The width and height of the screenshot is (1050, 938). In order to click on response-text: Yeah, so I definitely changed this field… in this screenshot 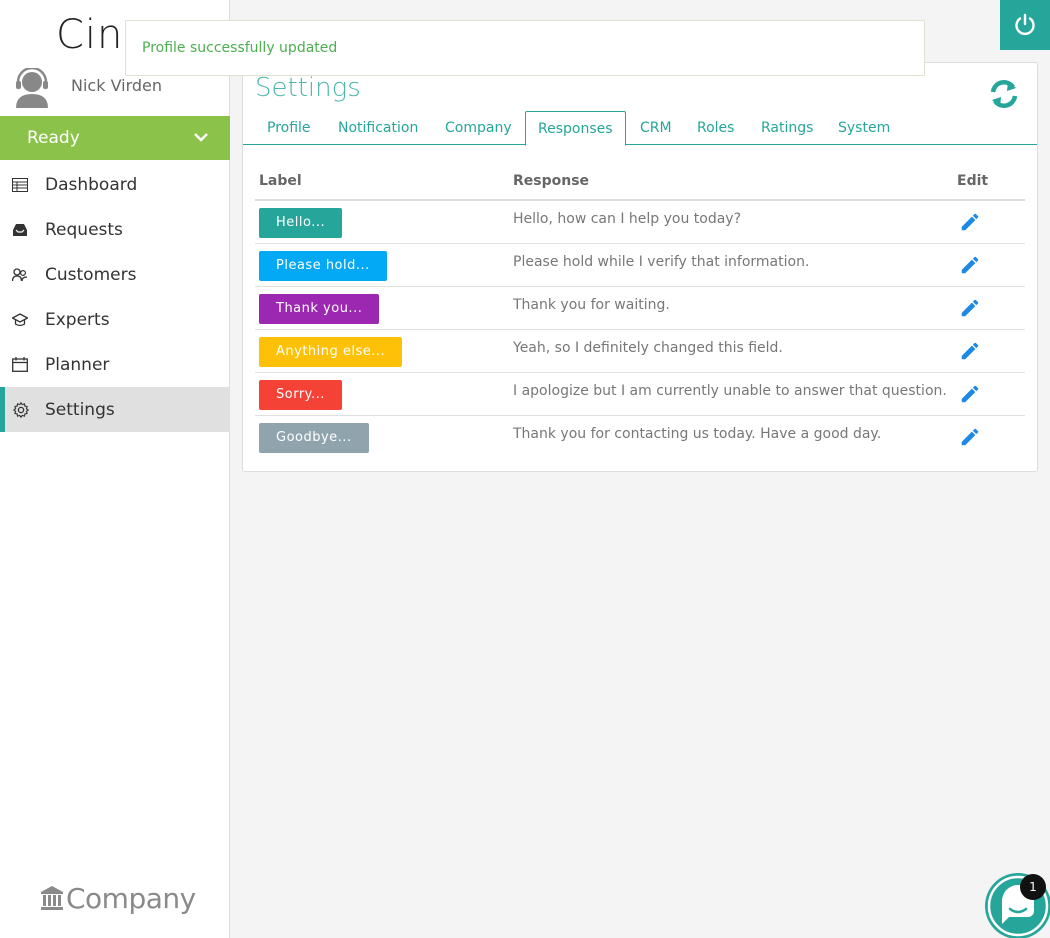, I will do `click(648, 348)`.